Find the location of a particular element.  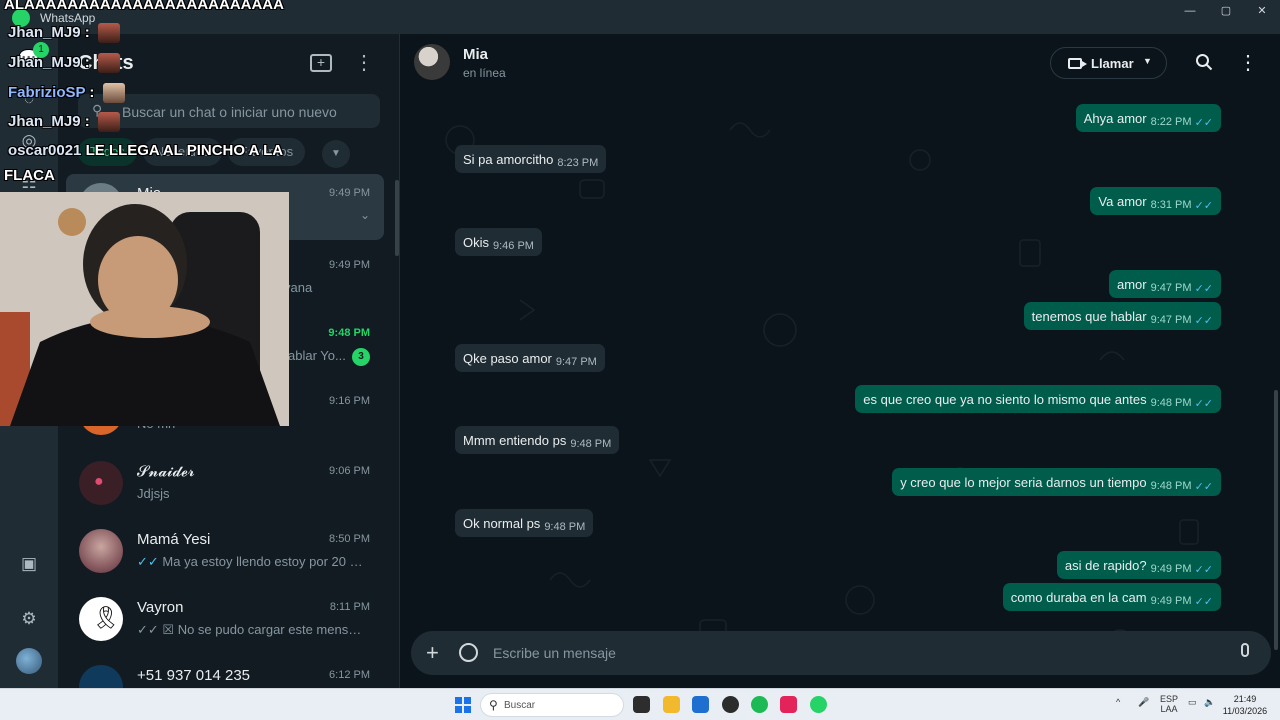

incoming-message: Si pa amorcitho 8:23 PM is located at coordinates (531, 159).